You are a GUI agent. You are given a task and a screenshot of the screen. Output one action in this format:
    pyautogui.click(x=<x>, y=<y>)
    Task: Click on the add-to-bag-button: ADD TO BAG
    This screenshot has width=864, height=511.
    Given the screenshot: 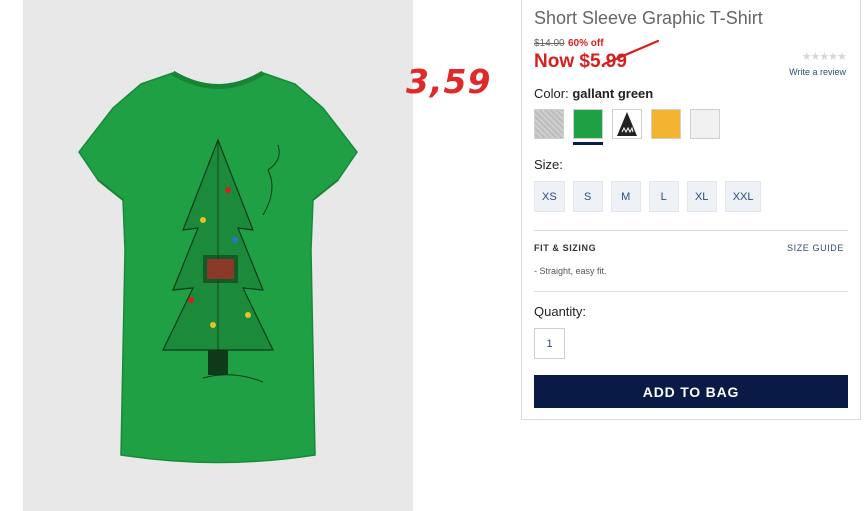 What is the action you would take?
    pyautogui.click(x=691, y=391)
    